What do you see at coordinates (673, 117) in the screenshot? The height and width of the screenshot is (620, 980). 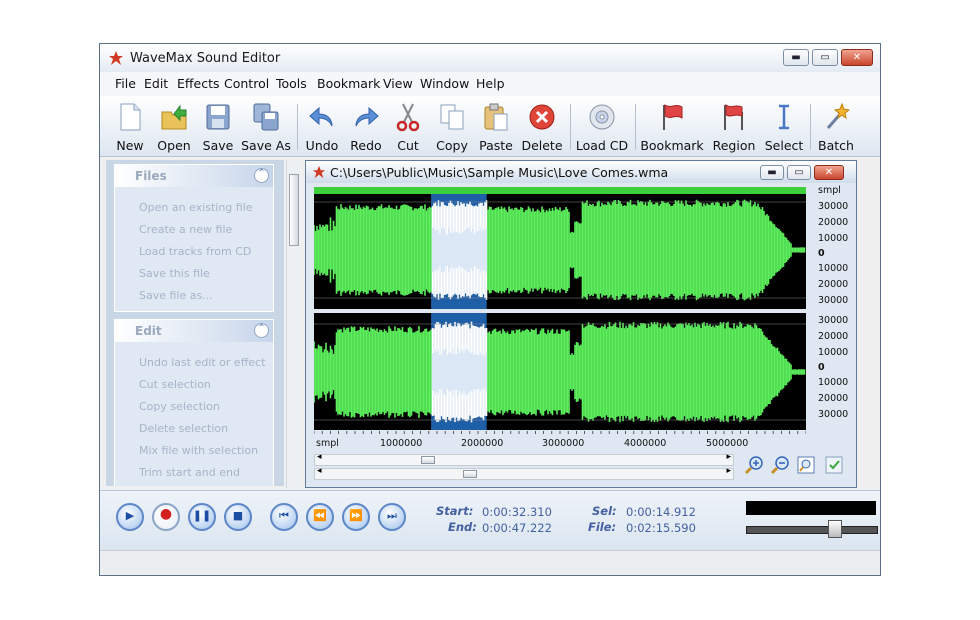 I see `bookmark-flag-icon` at bounding box center [673, 117].